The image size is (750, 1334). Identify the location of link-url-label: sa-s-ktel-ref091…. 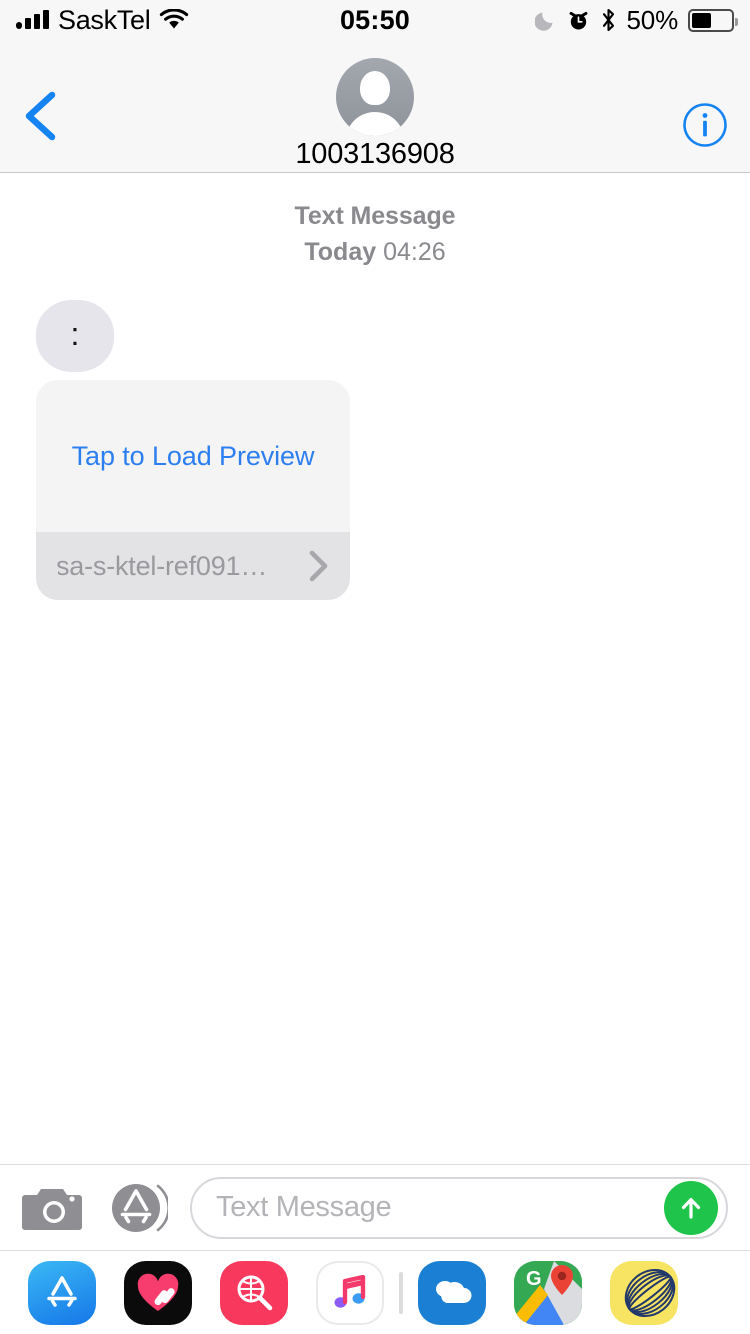
(162, 565).